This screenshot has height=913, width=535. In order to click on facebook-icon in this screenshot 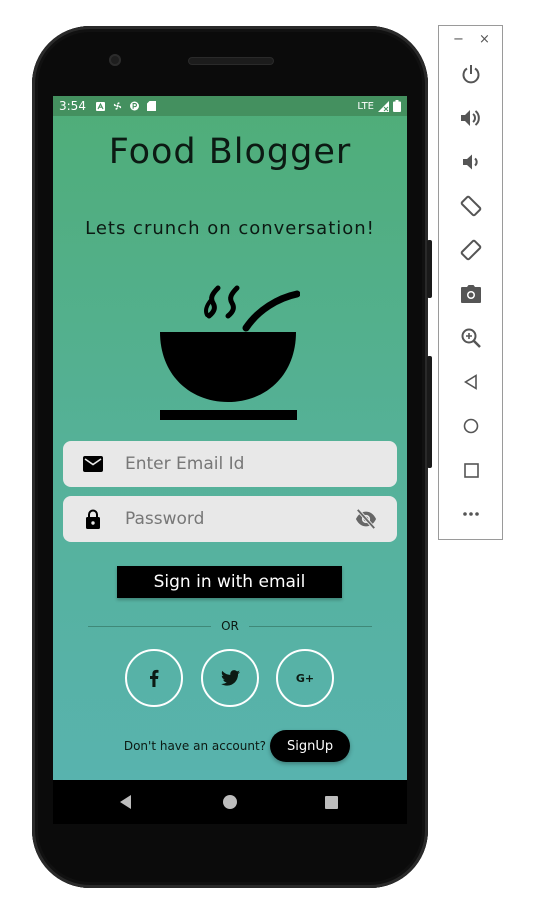, I will do `click(154, 678)`.